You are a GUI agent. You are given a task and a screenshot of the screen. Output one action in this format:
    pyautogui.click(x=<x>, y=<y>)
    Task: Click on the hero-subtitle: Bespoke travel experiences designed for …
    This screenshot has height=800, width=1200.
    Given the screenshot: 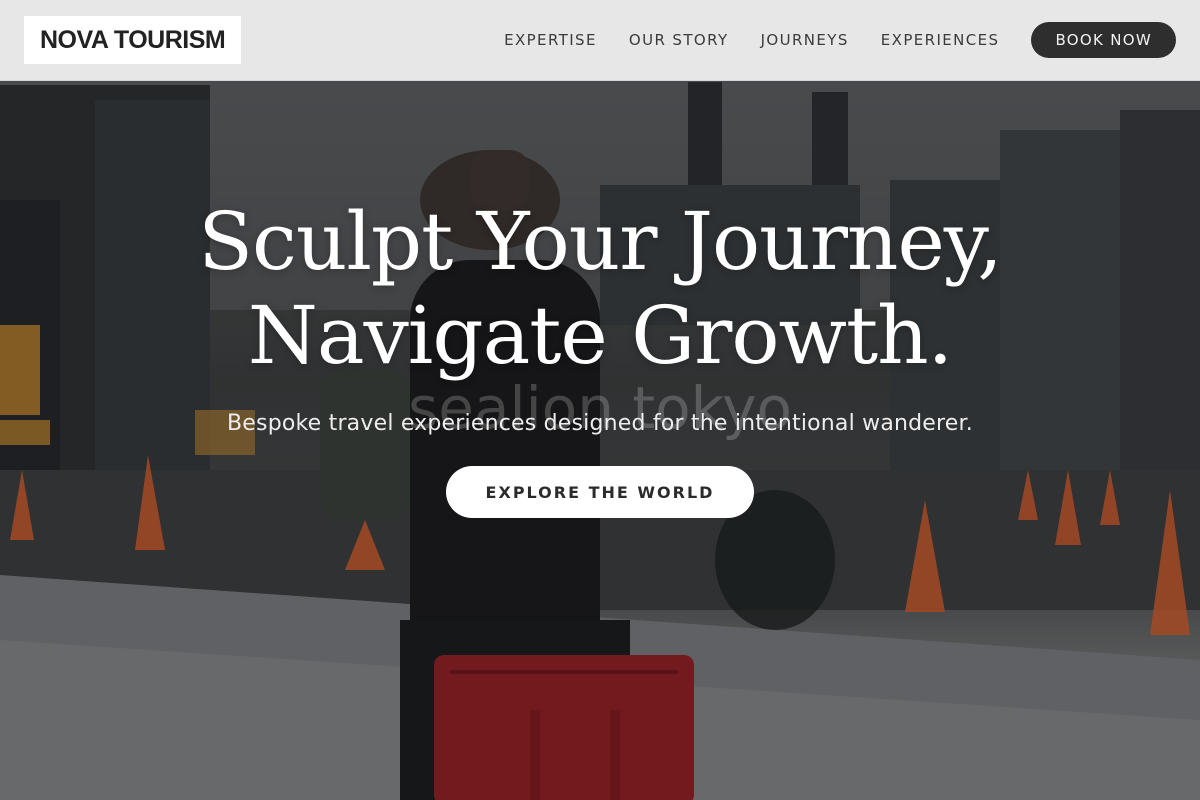 What is the action you would take?
    pyautogui.click(x=600, y=423)
    